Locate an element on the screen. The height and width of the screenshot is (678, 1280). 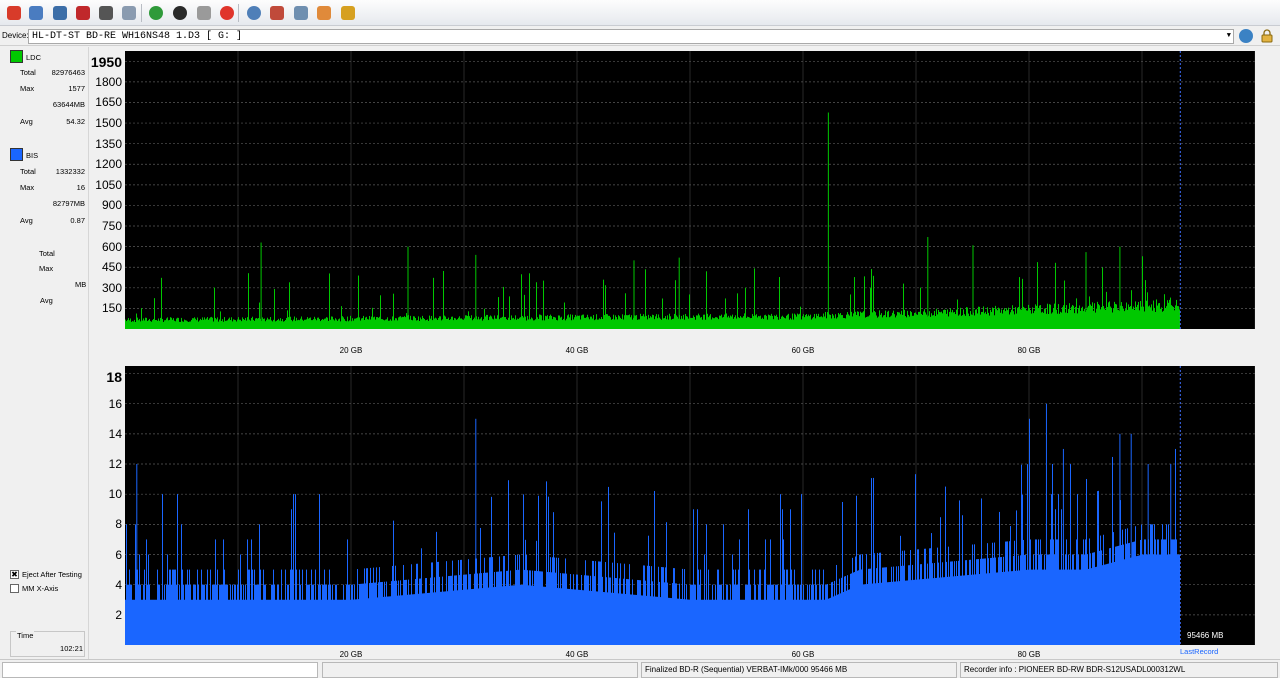
stop-icon is located at coordinates (227, 13).